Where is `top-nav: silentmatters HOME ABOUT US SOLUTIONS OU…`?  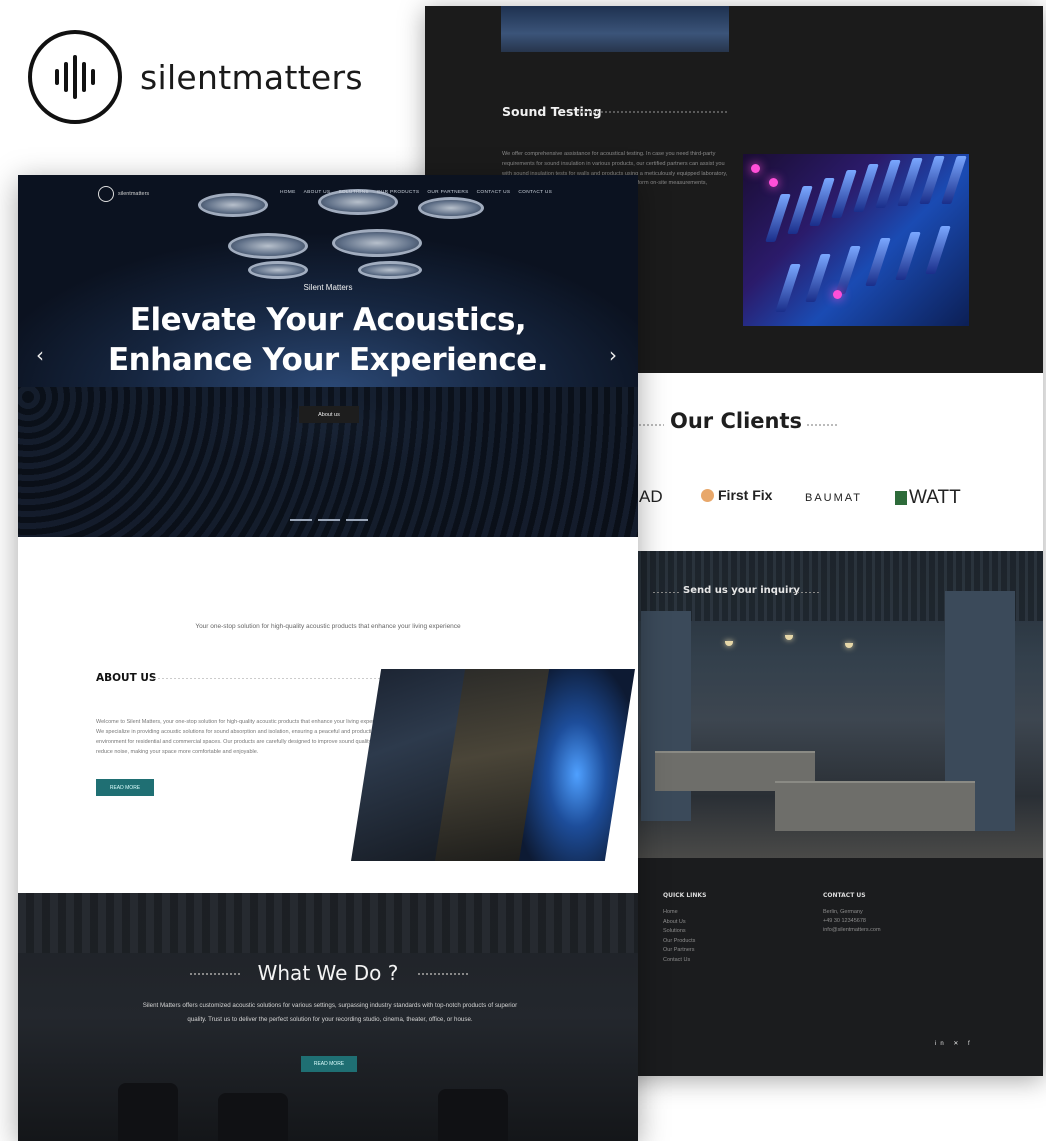
top-nav: silentmatters HOME ABOUT US SOLUTIONS OU… is located at coordinates (328, 194).